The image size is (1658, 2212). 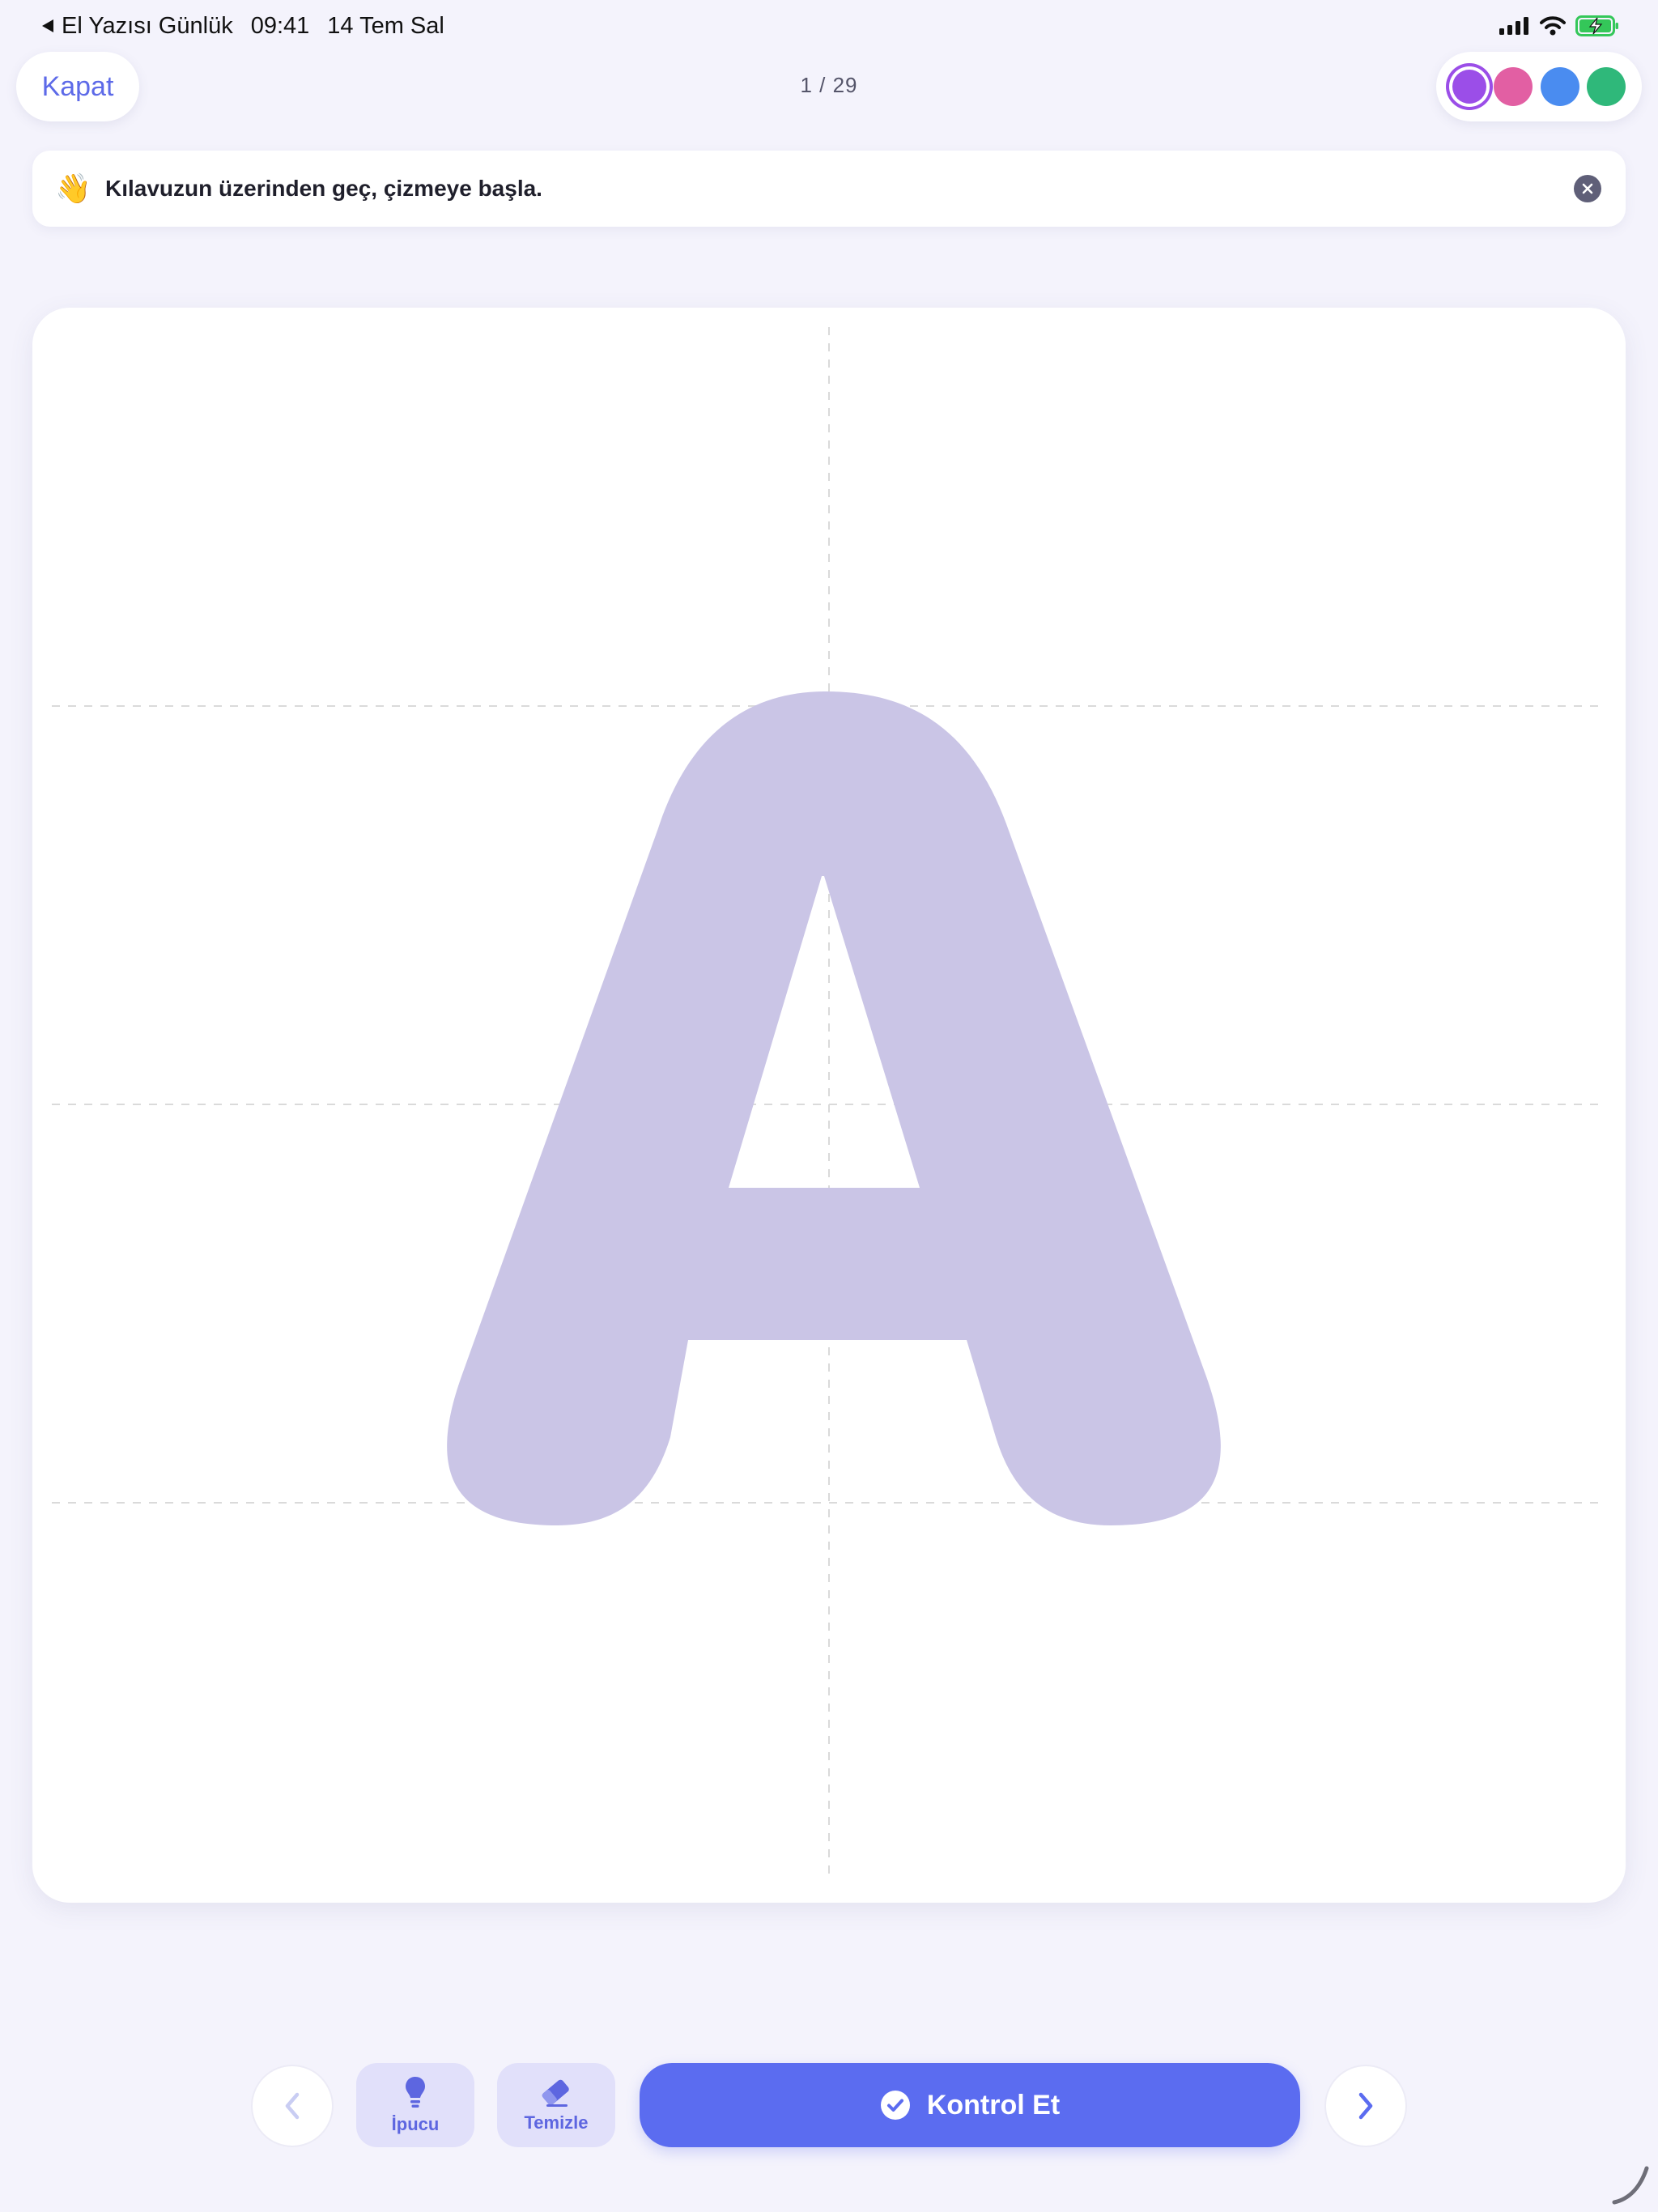 I want to click on previous-letter-button, so click(x=292, y=2106).